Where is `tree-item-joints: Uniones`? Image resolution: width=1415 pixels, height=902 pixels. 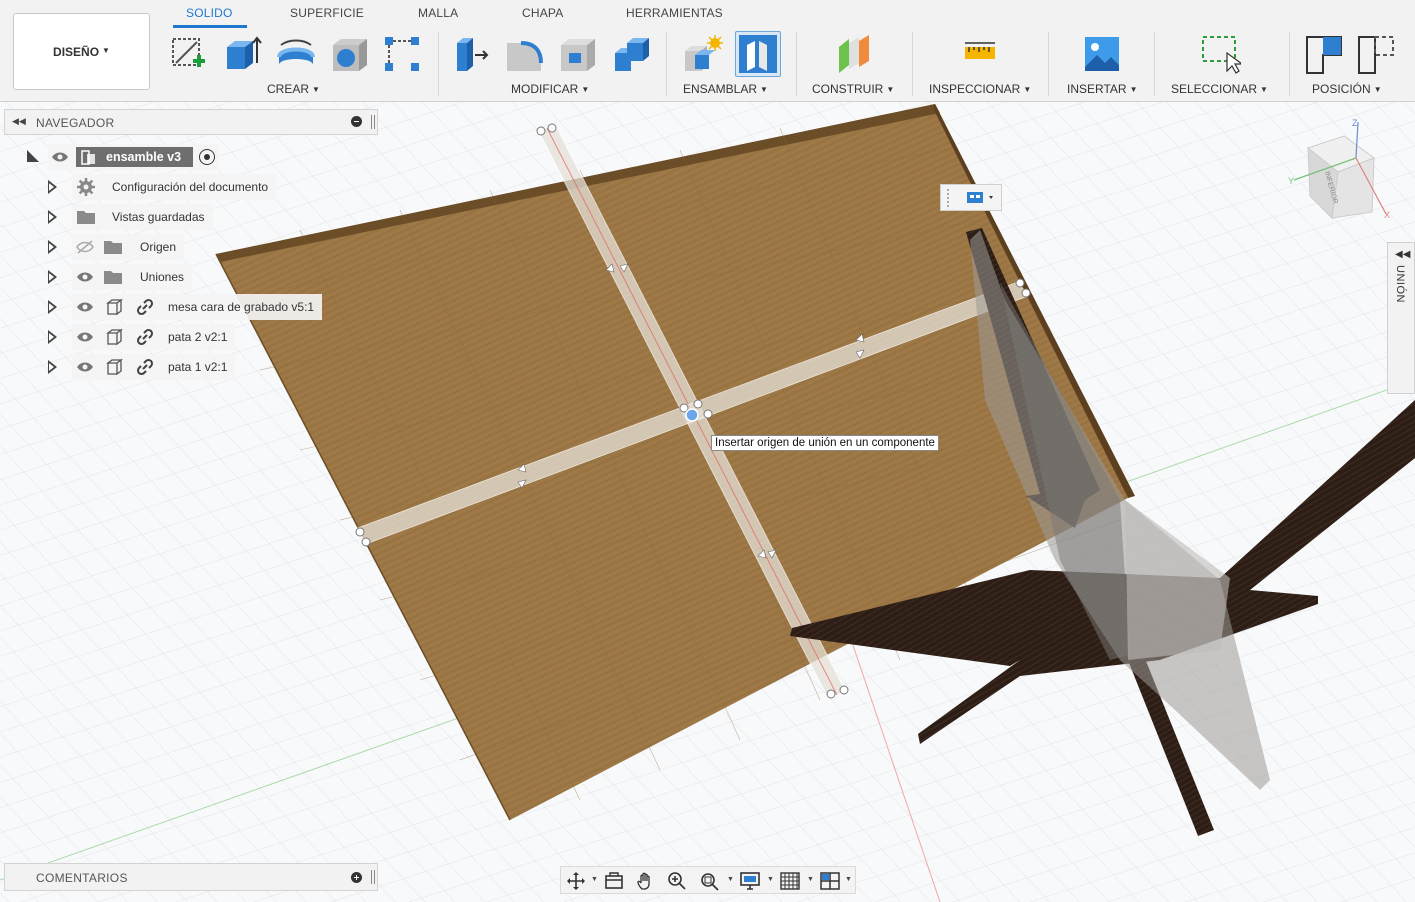
tree-item-joints: Uniones is located at coordinates (120, 277).